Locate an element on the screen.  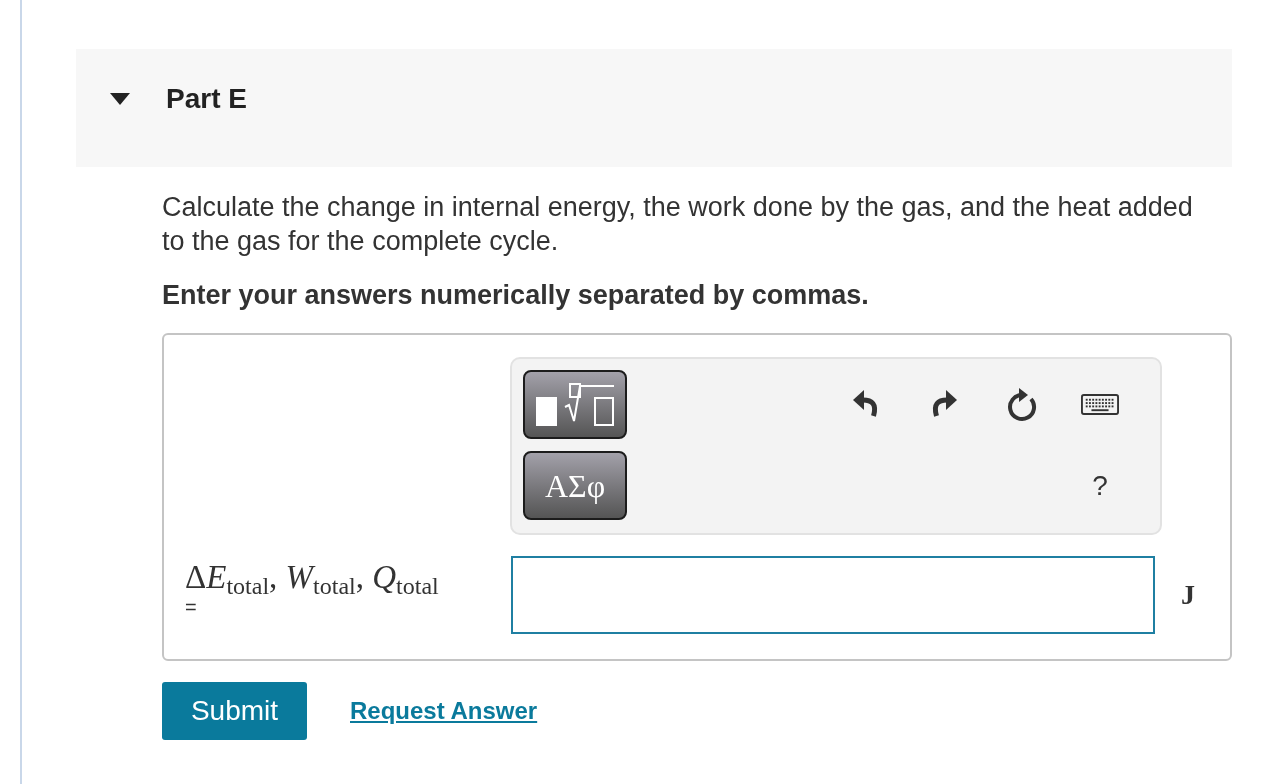
keyboard-icon is located at coordinates (1100, 404).